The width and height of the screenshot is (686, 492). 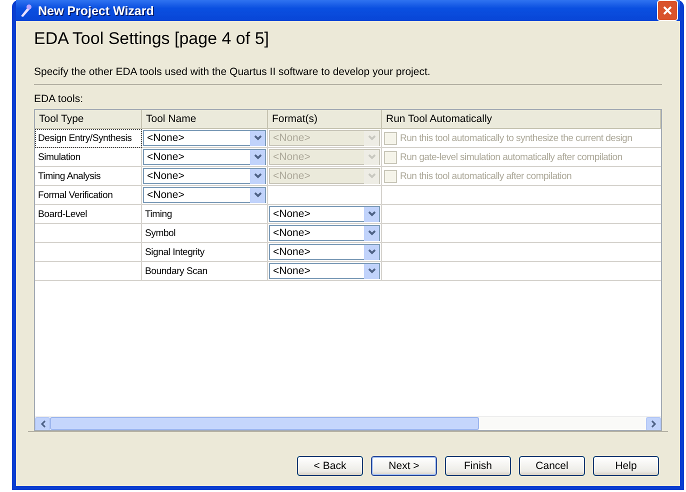 What do you see at coordinates (88, 119) in the screenshot?
I see `column-header: Tool Type` at bounding box center [88, 119].